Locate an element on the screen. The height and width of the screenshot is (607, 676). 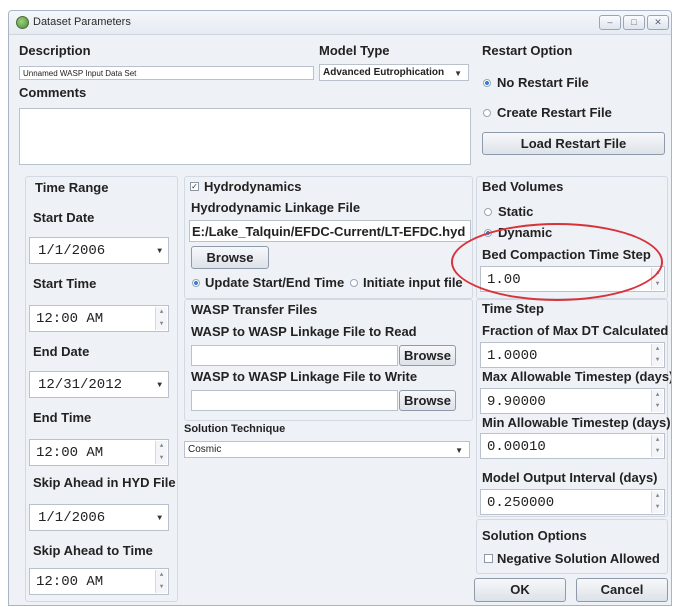
wasp-write-input is located at coordinates (294, 400).